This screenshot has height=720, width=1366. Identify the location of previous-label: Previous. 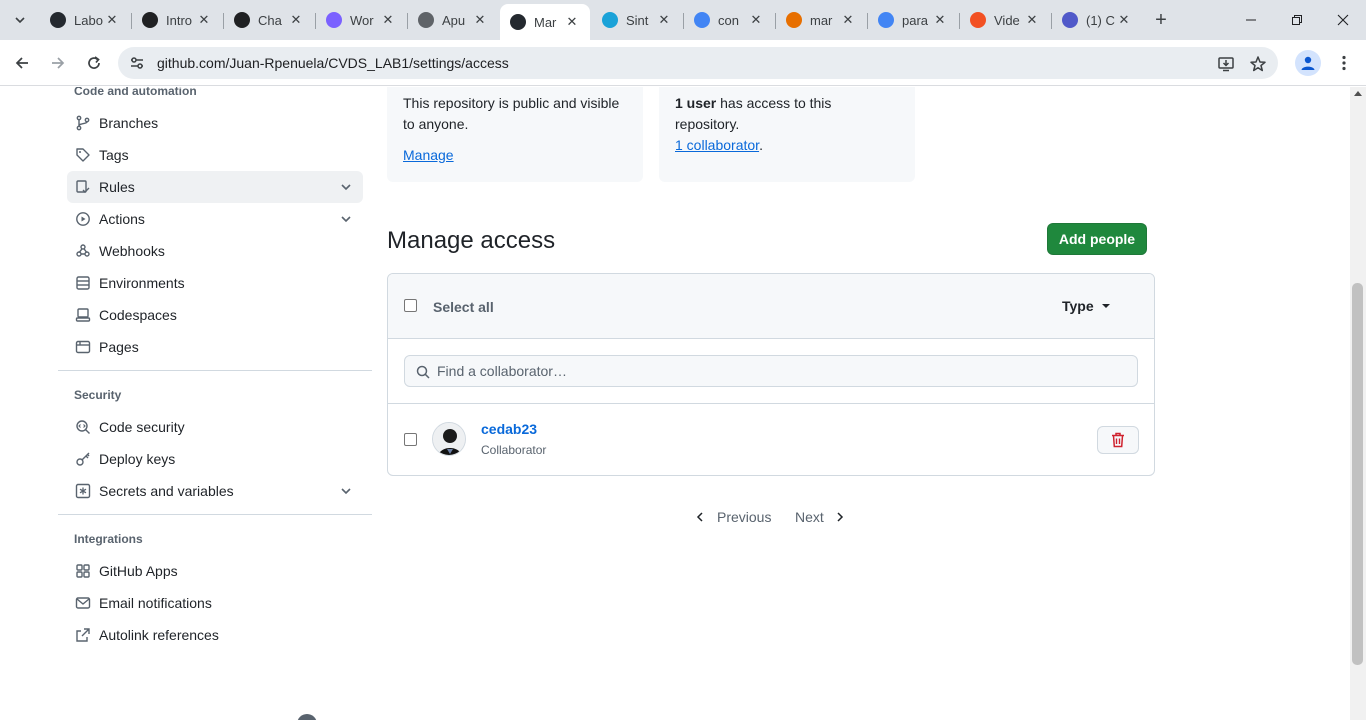
(744, 517).